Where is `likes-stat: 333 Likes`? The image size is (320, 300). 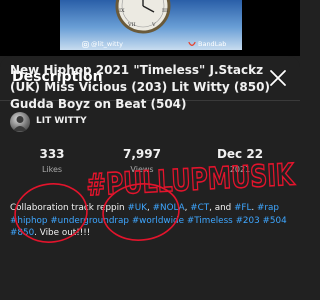
likes-stat: 333 Likes is located at coordinates (52, 160).